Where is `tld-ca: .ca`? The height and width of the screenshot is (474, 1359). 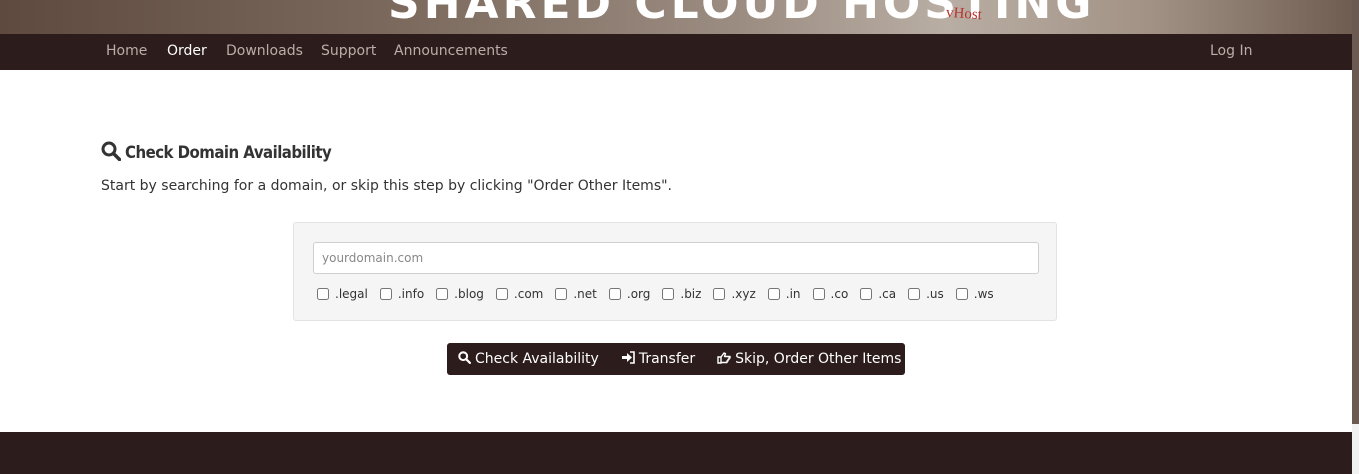
tld-ca: .ca is located at coordinates (878, 294).